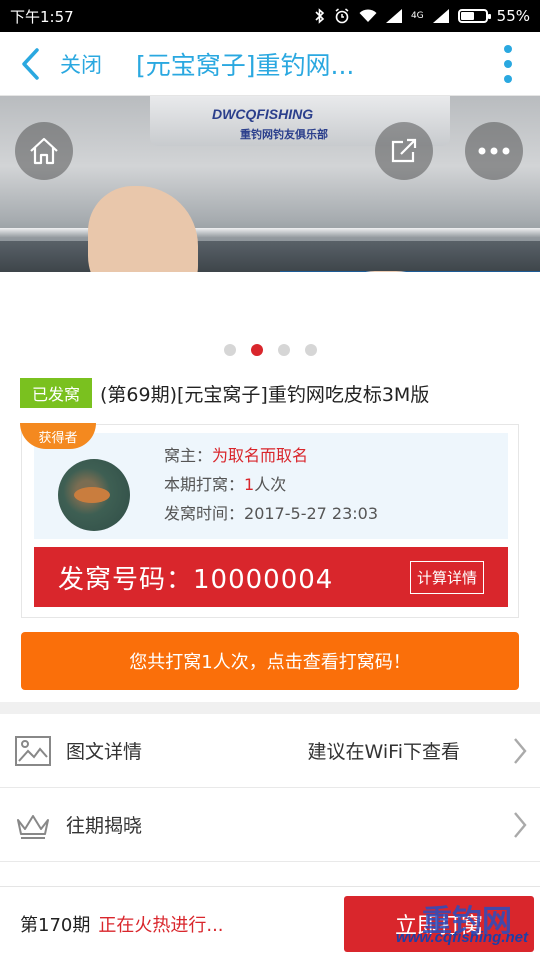  What do you see at coordinates (368, 16) in the screenshot?
I see `wifi-icon` at bounding box center [368, 16].